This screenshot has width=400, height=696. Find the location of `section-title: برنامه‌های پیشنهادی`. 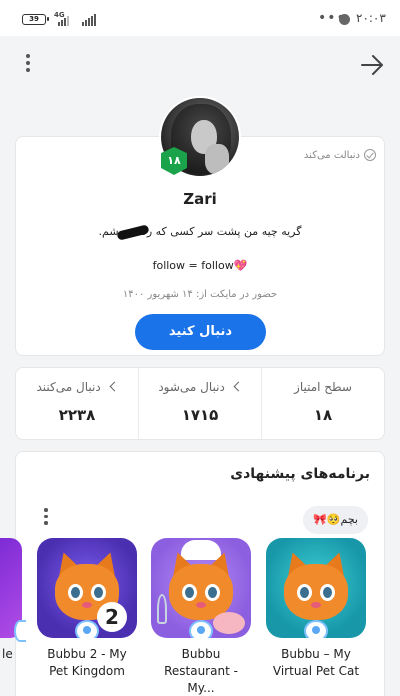

section-title: برنامه‌های پیشنهادی is located at coordinates (300, 474).